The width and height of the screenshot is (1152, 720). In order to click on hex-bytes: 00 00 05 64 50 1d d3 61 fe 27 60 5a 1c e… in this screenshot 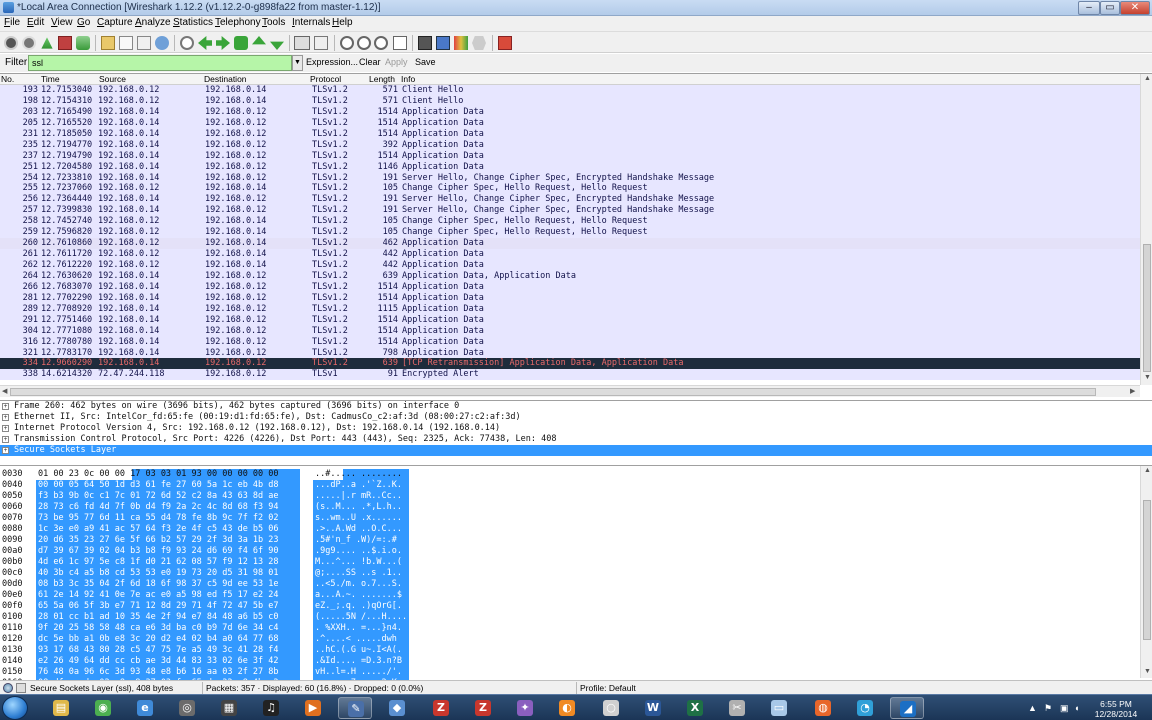, I will do `click(168, 485)`.